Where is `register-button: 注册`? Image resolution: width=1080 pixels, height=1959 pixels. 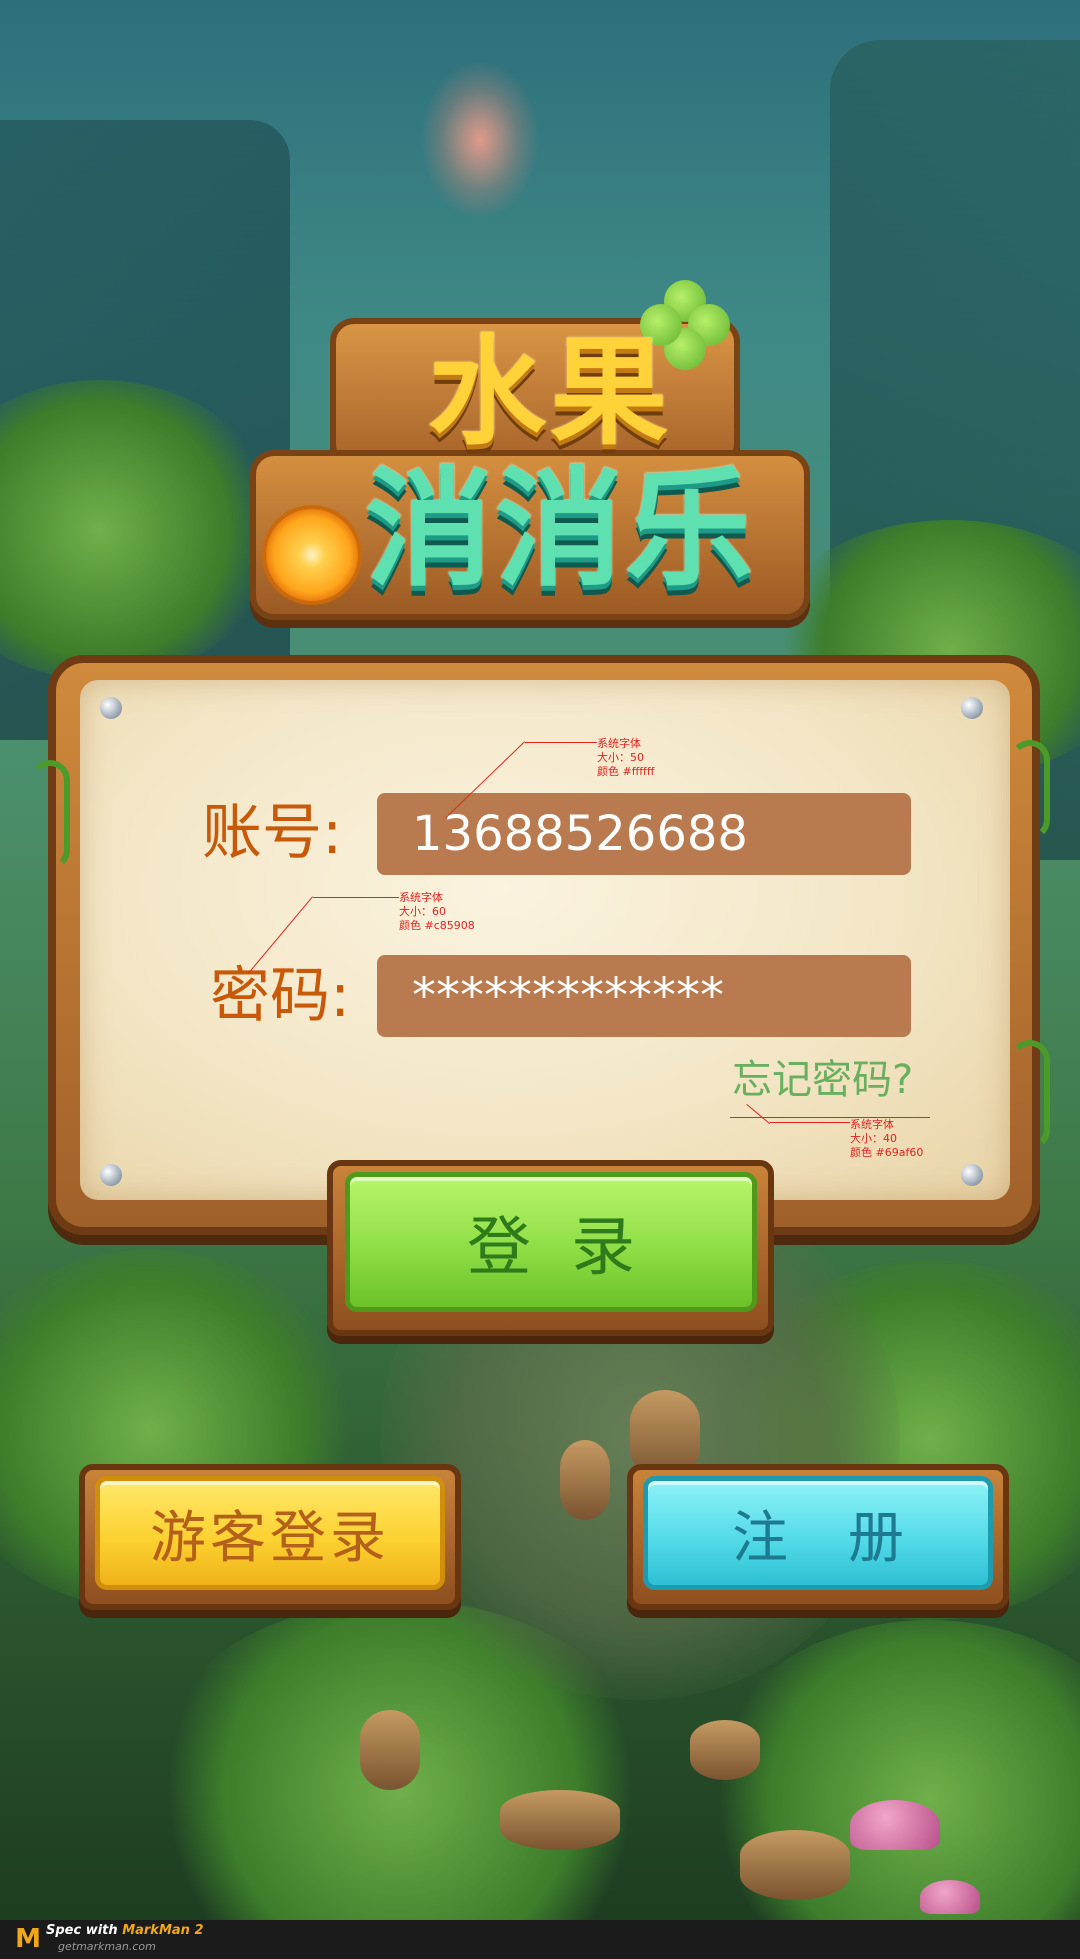 register-button: 注册 is located at coordinates (818, 1533).